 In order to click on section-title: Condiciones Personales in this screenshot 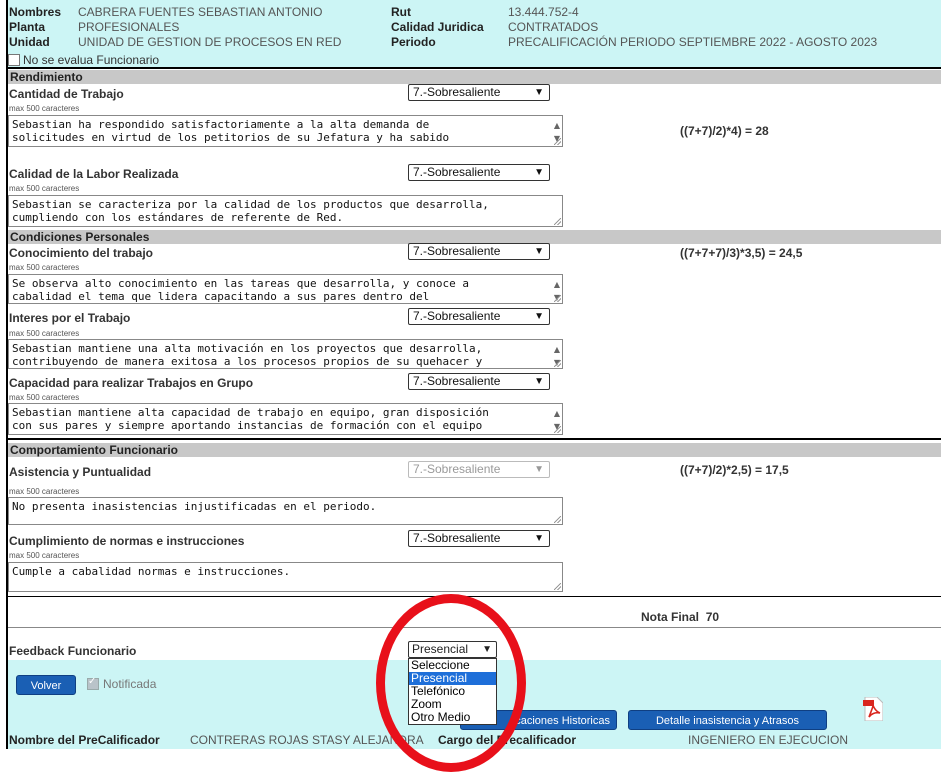, I will do `click(80, 237)`.